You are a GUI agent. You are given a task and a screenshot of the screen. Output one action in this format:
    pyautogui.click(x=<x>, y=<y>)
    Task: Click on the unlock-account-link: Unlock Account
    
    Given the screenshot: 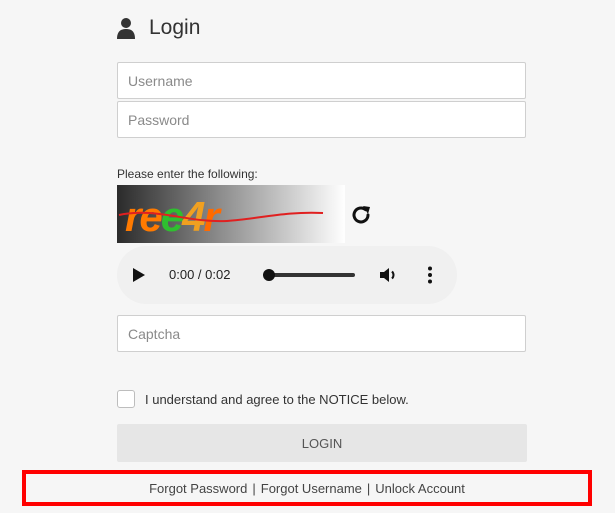 What is the action you would take?
    pyautogui.click(x=420, y=488)
    